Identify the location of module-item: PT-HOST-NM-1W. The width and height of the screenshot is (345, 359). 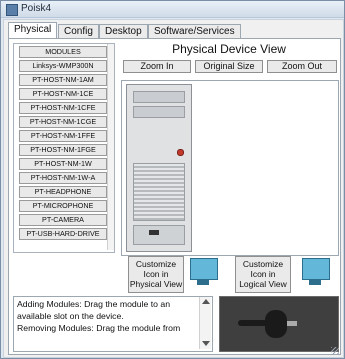
(63, 164).